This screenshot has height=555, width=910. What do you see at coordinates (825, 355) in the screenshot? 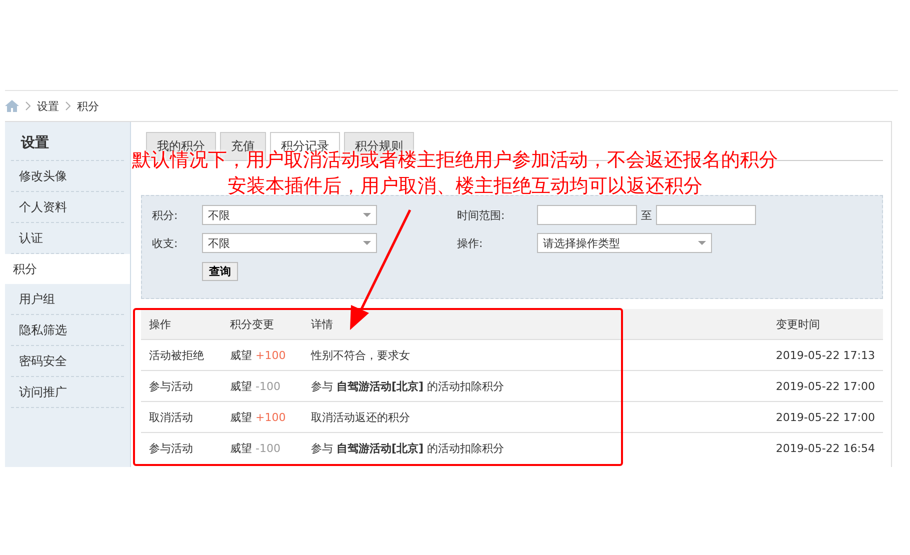
I see `table-cell: 2019-05-22 17:13` at bounding box center [825, 355].